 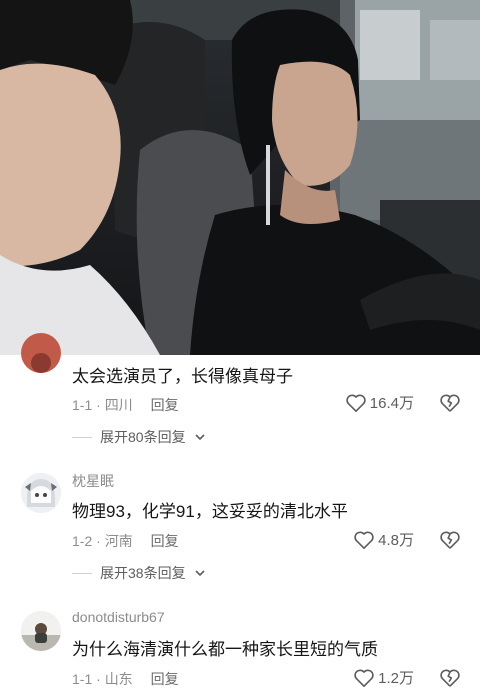 What do you see at coordinates (118, 617) in the screenshot?
I see `username: donotdisturb67` at bounding box center [118, 617].